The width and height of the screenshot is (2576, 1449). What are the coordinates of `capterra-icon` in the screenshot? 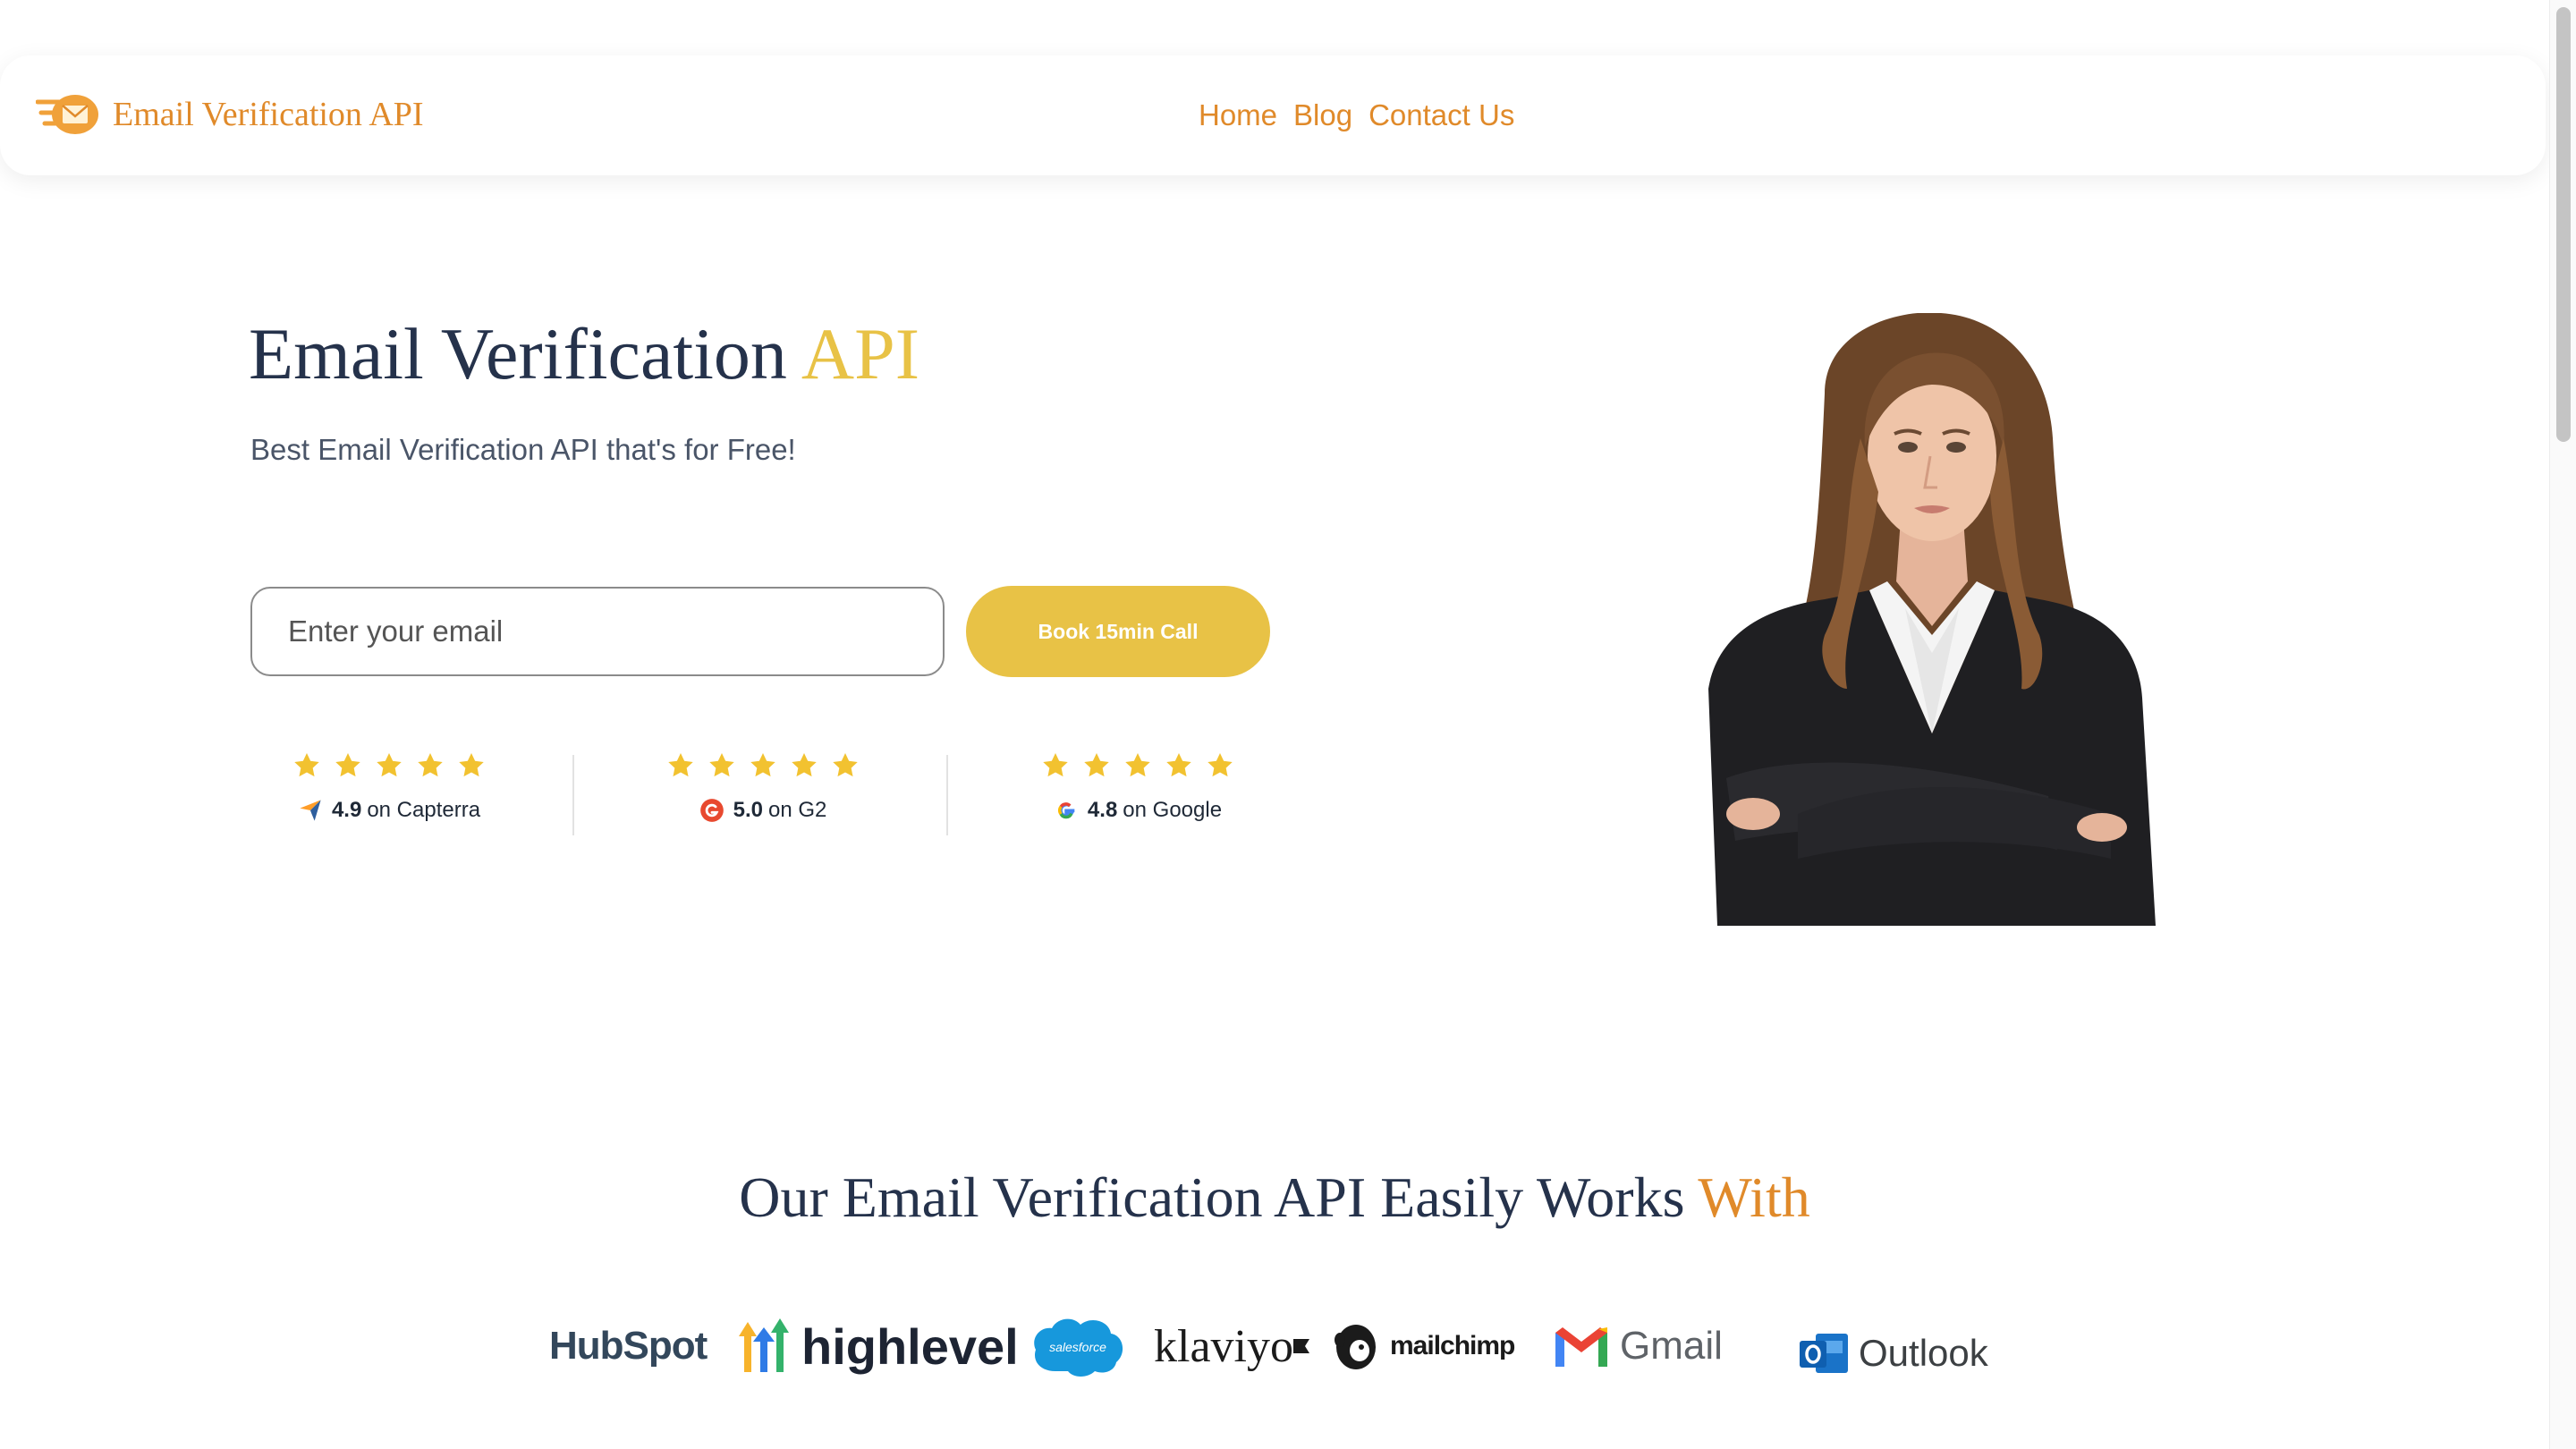 It's located at (310, 810).